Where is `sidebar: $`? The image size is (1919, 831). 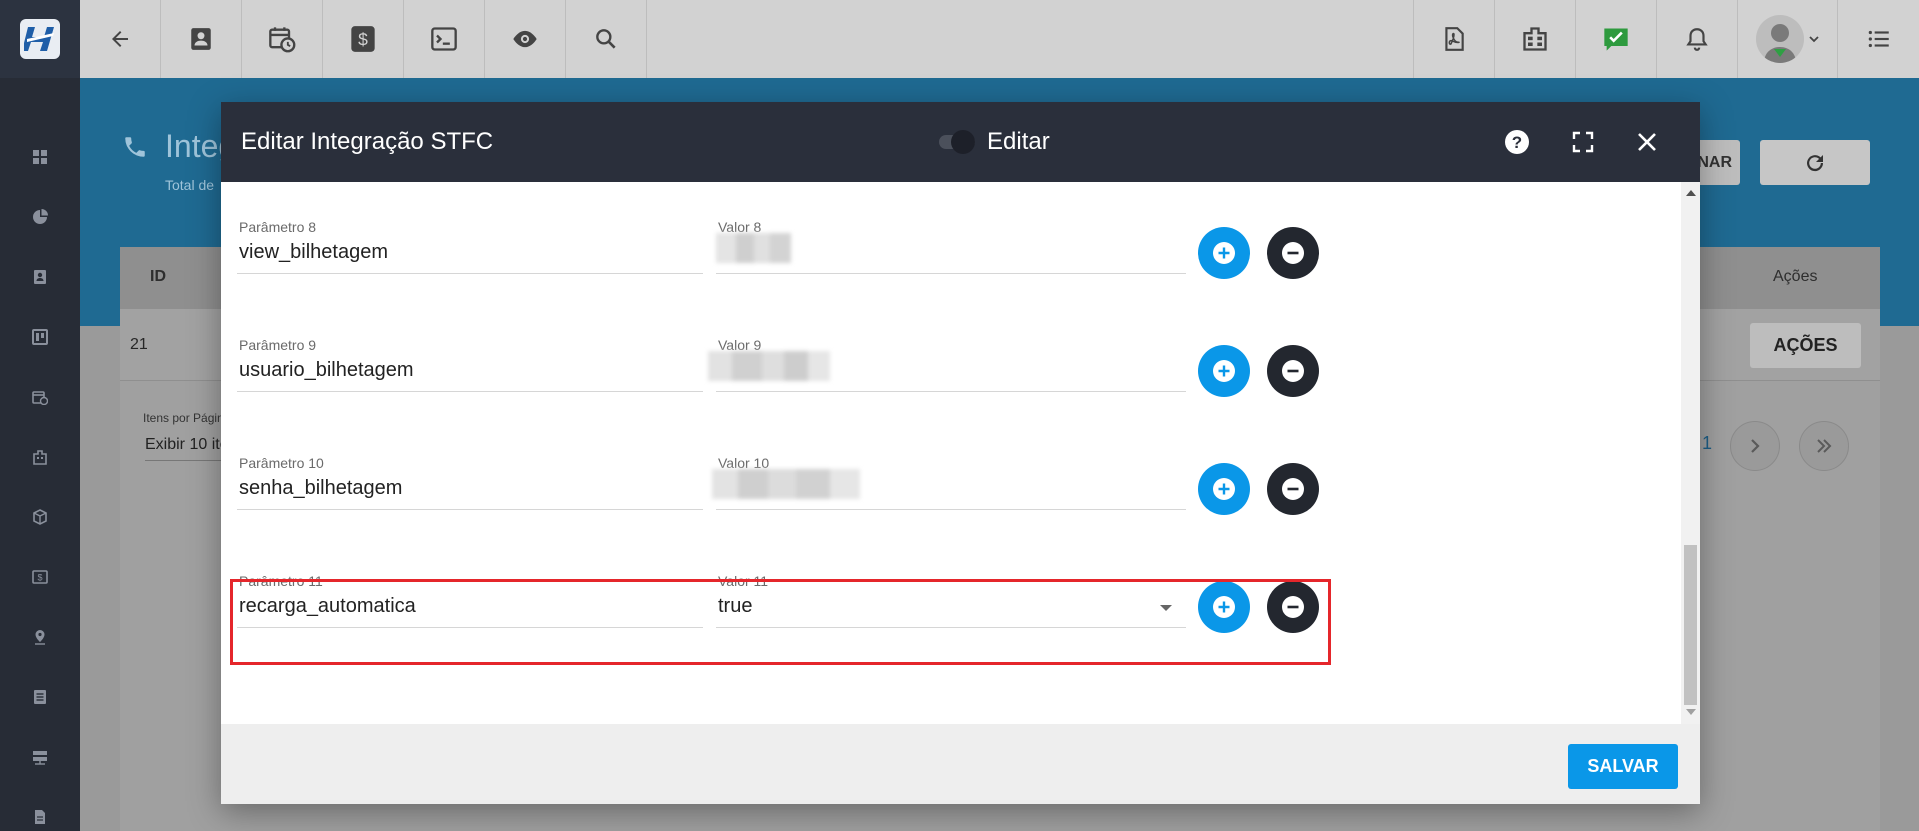
sidebar: $ is located at coordinates (40, 454).